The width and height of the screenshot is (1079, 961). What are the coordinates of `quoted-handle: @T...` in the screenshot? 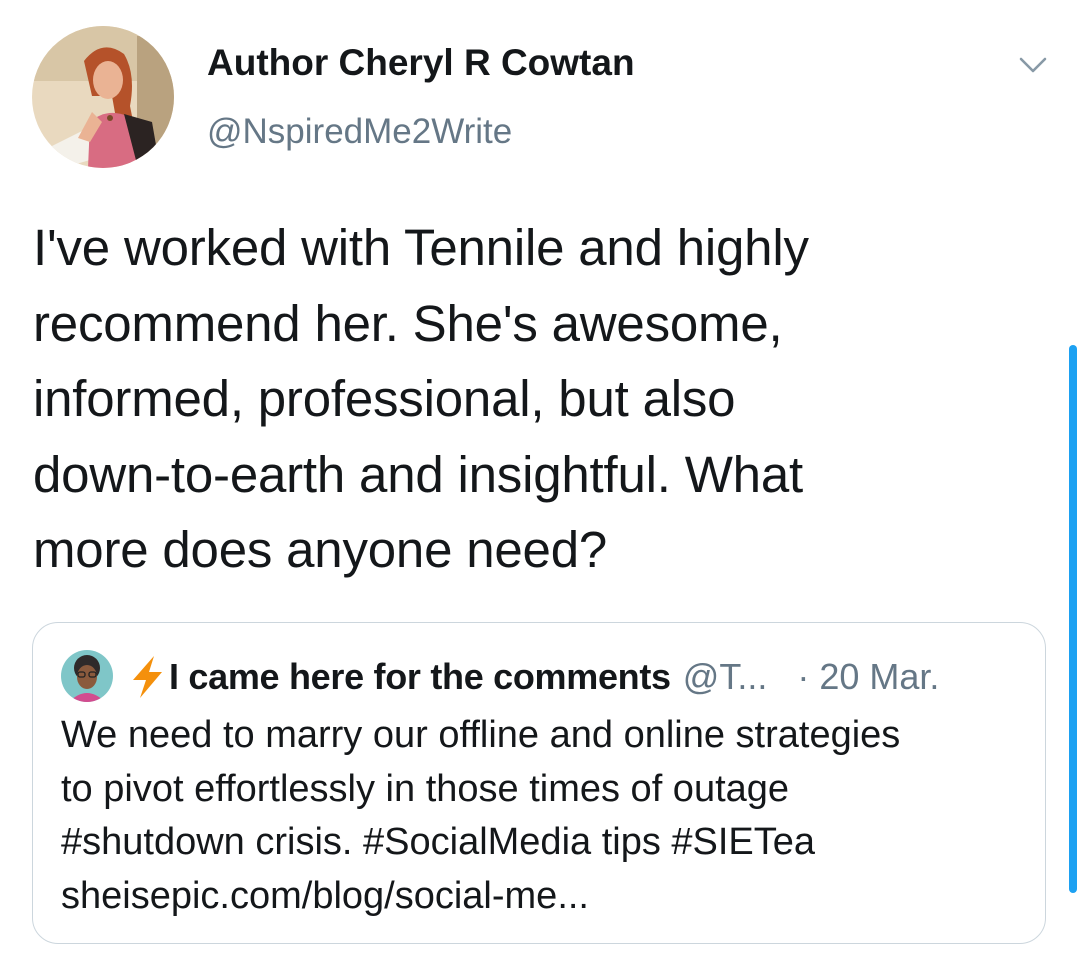 It's located at (725, 676).